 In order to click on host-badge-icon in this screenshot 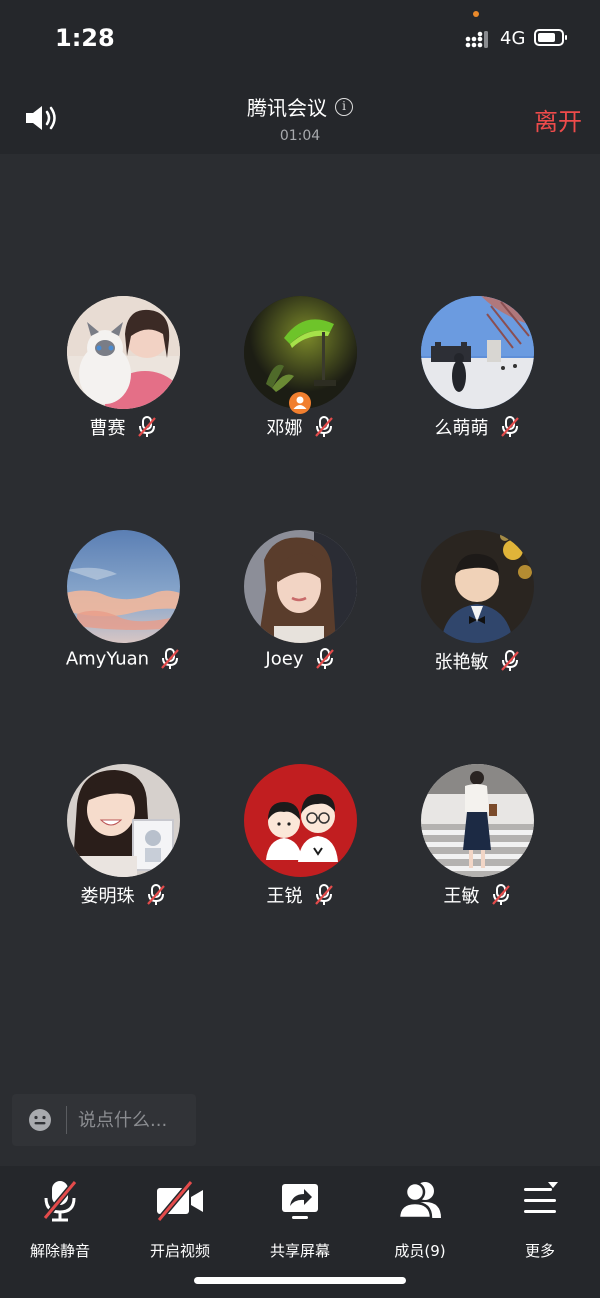, I will do `click(300, 403)`.